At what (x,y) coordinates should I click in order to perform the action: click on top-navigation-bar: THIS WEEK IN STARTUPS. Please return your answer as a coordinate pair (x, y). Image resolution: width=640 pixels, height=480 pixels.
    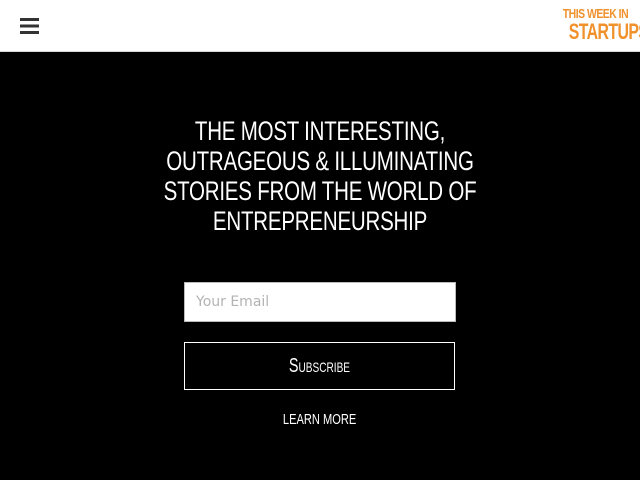
    Looking at the image, I should click on (320, 26).